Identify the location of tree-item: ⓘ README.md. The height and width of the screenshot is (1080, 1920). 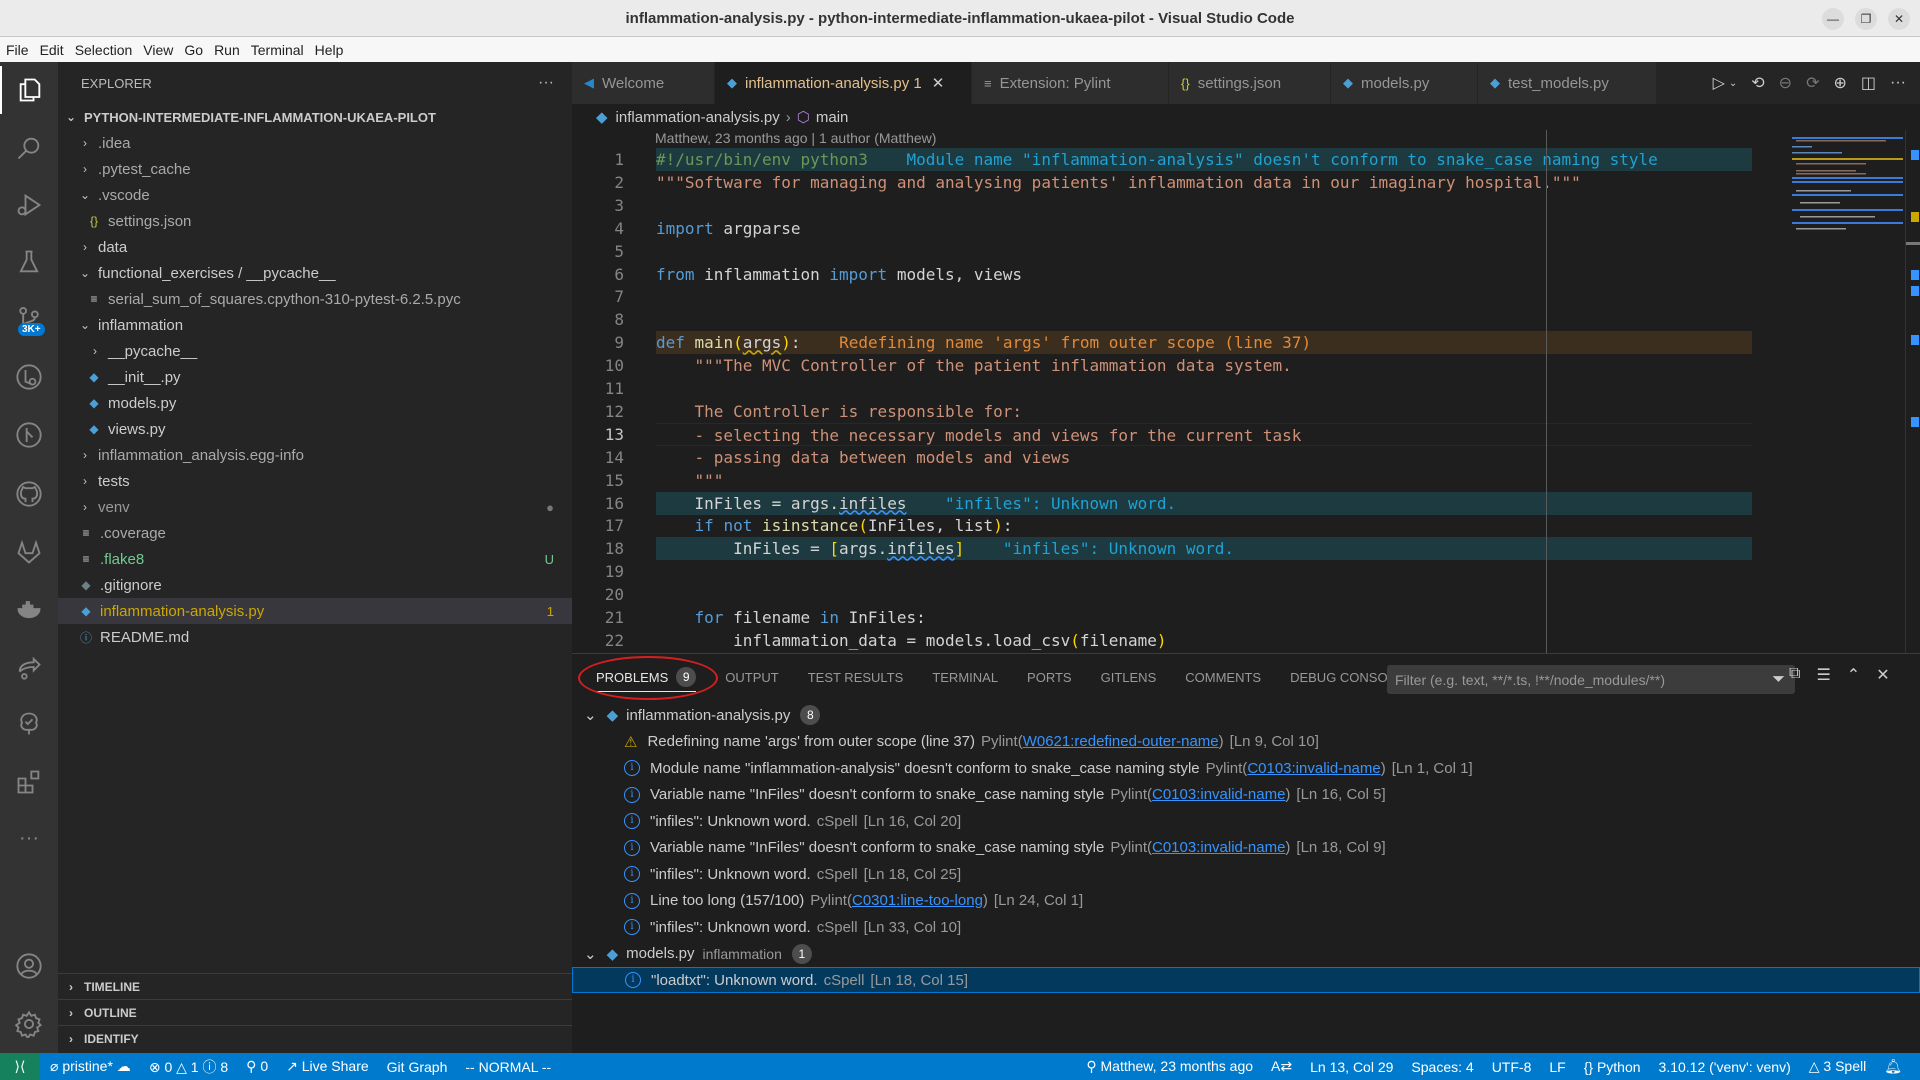
(315, 637).